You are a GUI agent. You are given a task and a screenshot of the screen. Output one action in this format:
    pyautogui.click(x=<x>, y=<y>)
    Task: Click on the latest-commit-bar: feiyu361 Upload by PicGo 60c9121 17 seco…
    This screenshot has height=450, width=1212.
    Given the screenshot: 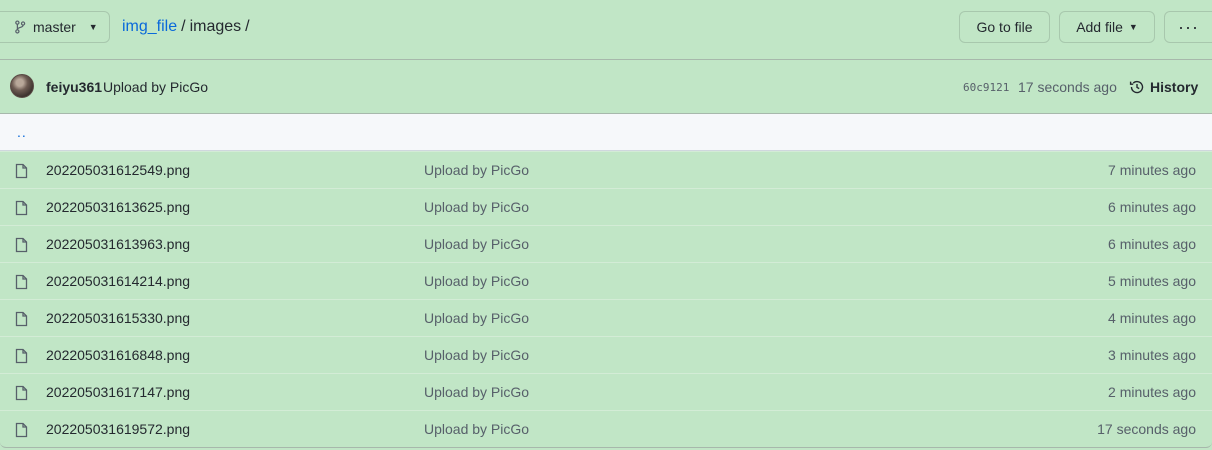 What is the action you would take?
    pyautogui.click(x=606, y=87)
    